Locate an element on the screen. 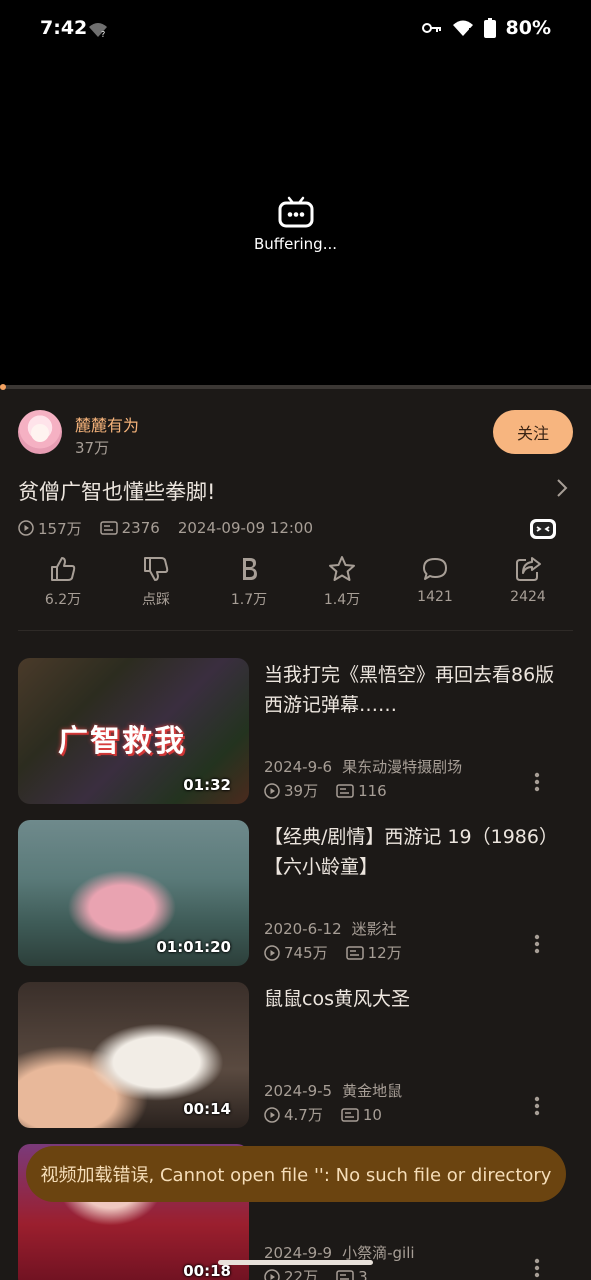 The width and height of the screenshot is (591, 1280). divider is located at coordinates (295, 630).